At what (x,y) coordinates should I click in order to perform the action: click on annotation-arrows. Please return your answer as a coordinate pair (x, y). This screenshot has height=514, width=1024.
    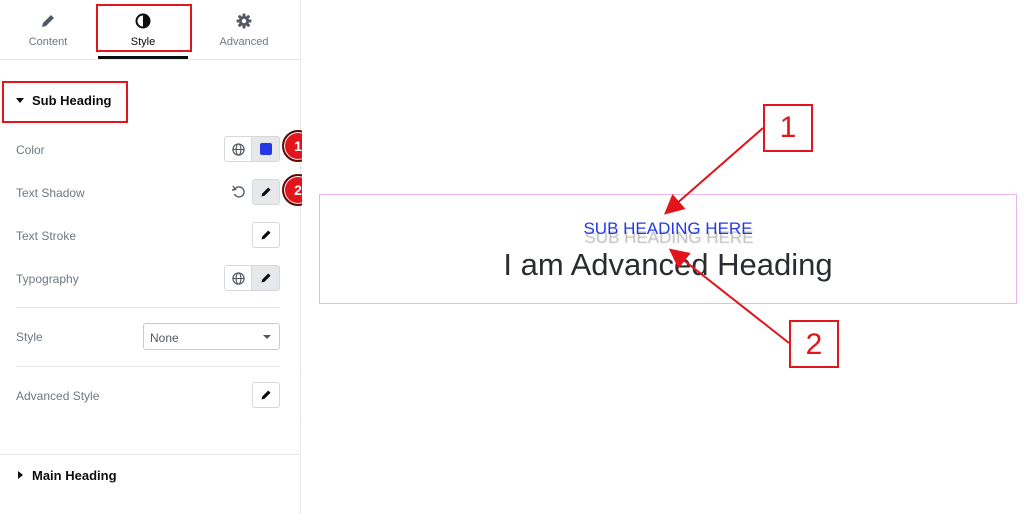
    Looking at the image, I should click on (726, 235).